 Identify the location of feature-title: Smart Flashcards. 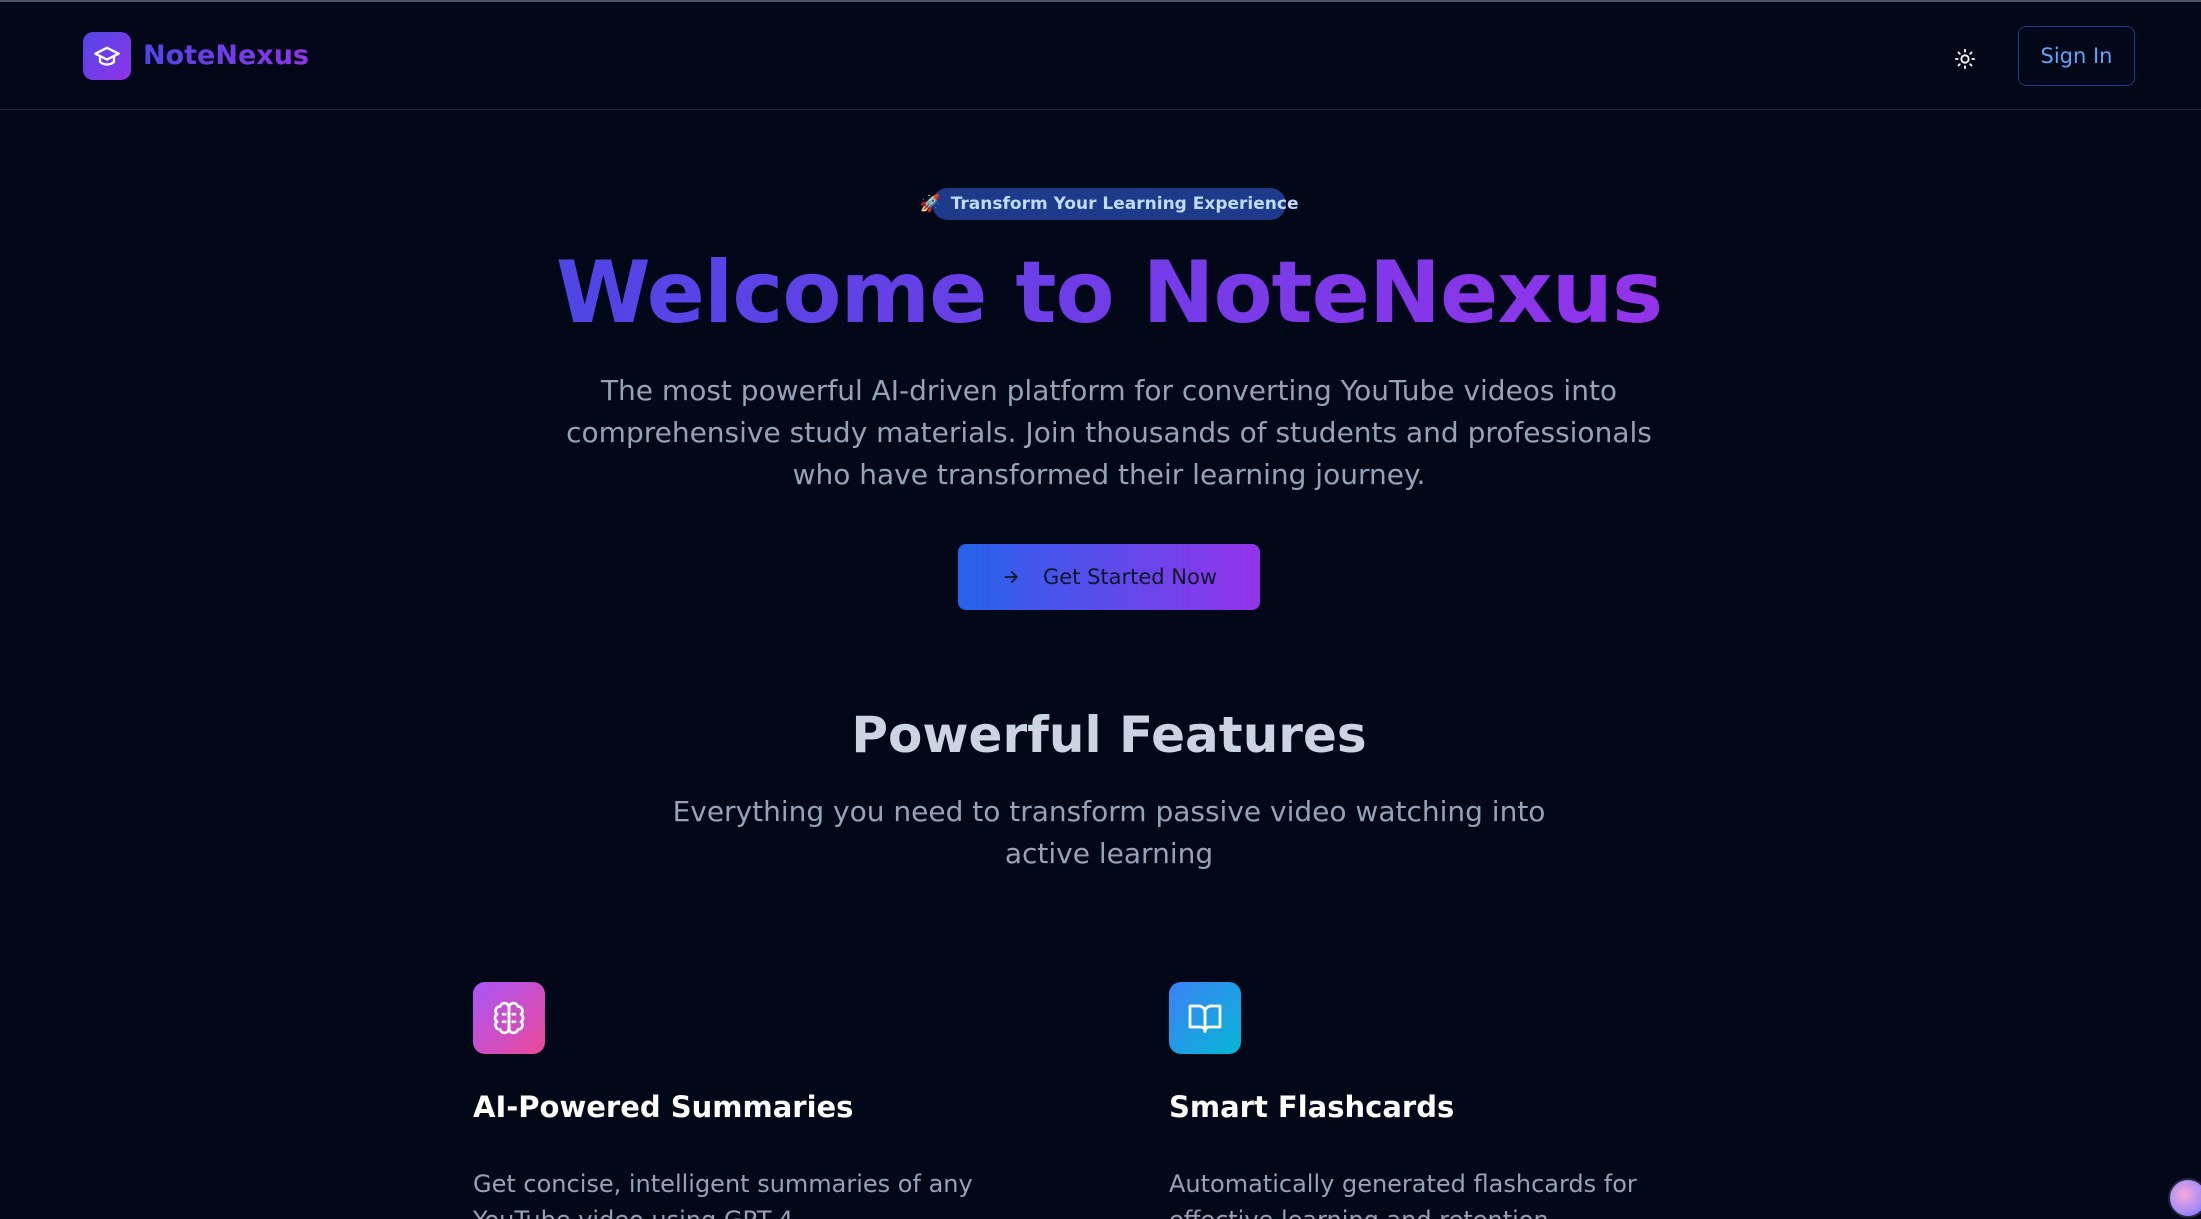
(1312, 1107).